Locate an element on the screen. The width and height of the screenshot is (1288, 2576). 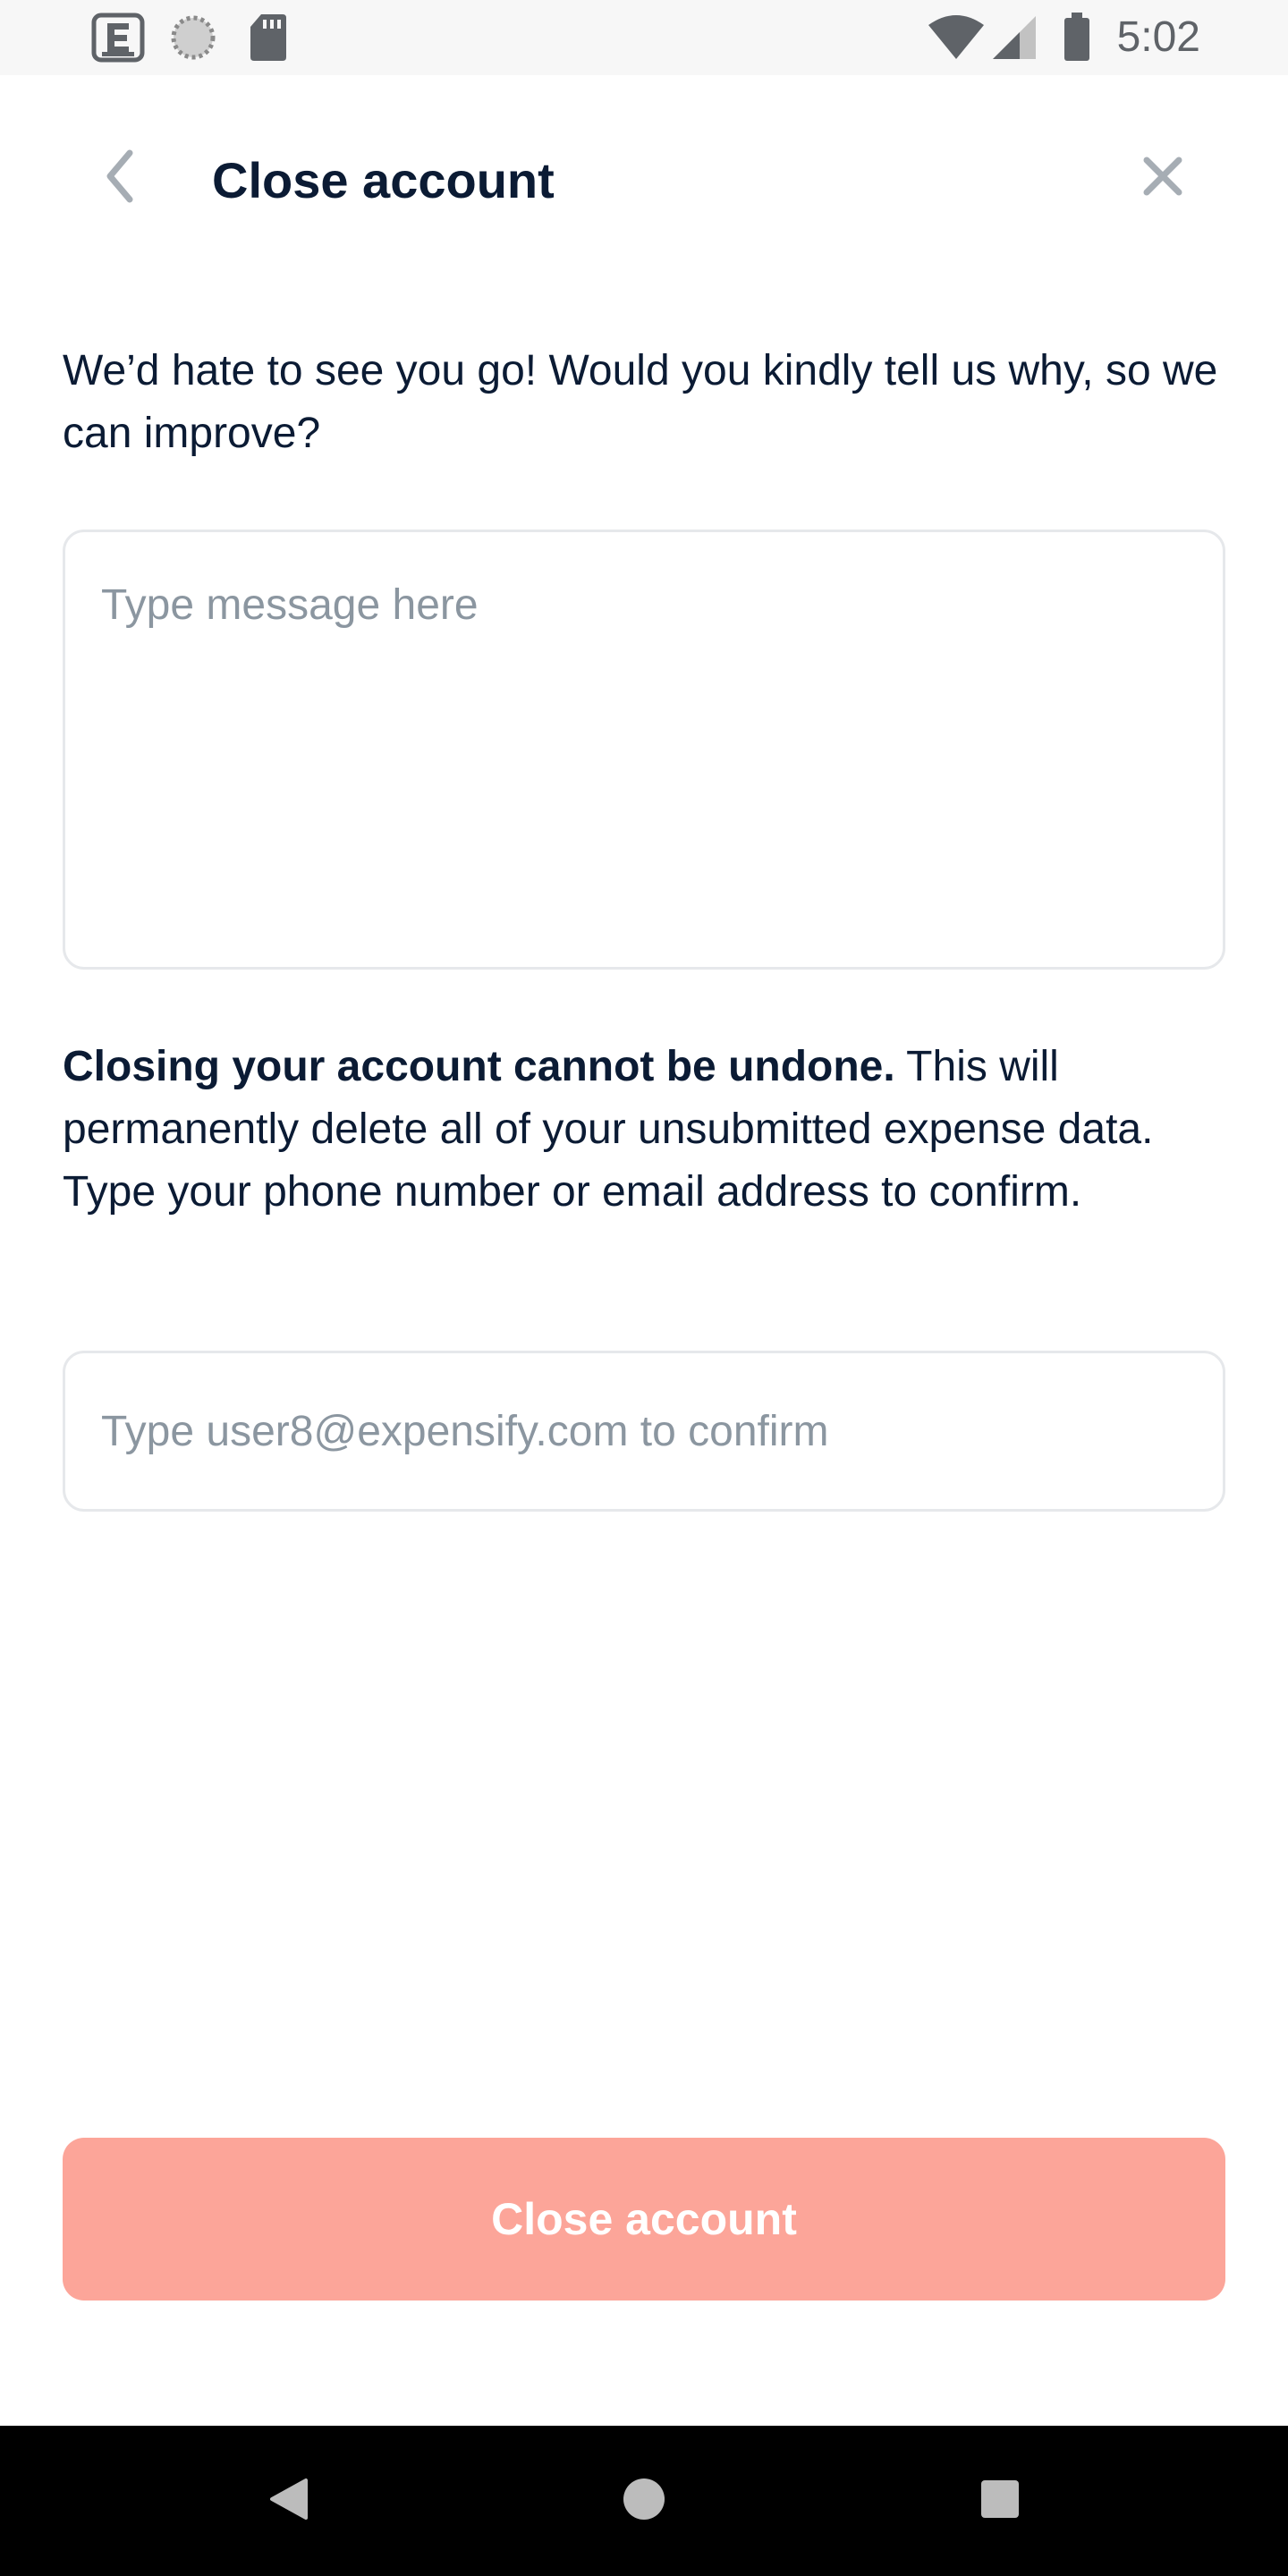
nav-back-button is located at coordinates (288, 2501).